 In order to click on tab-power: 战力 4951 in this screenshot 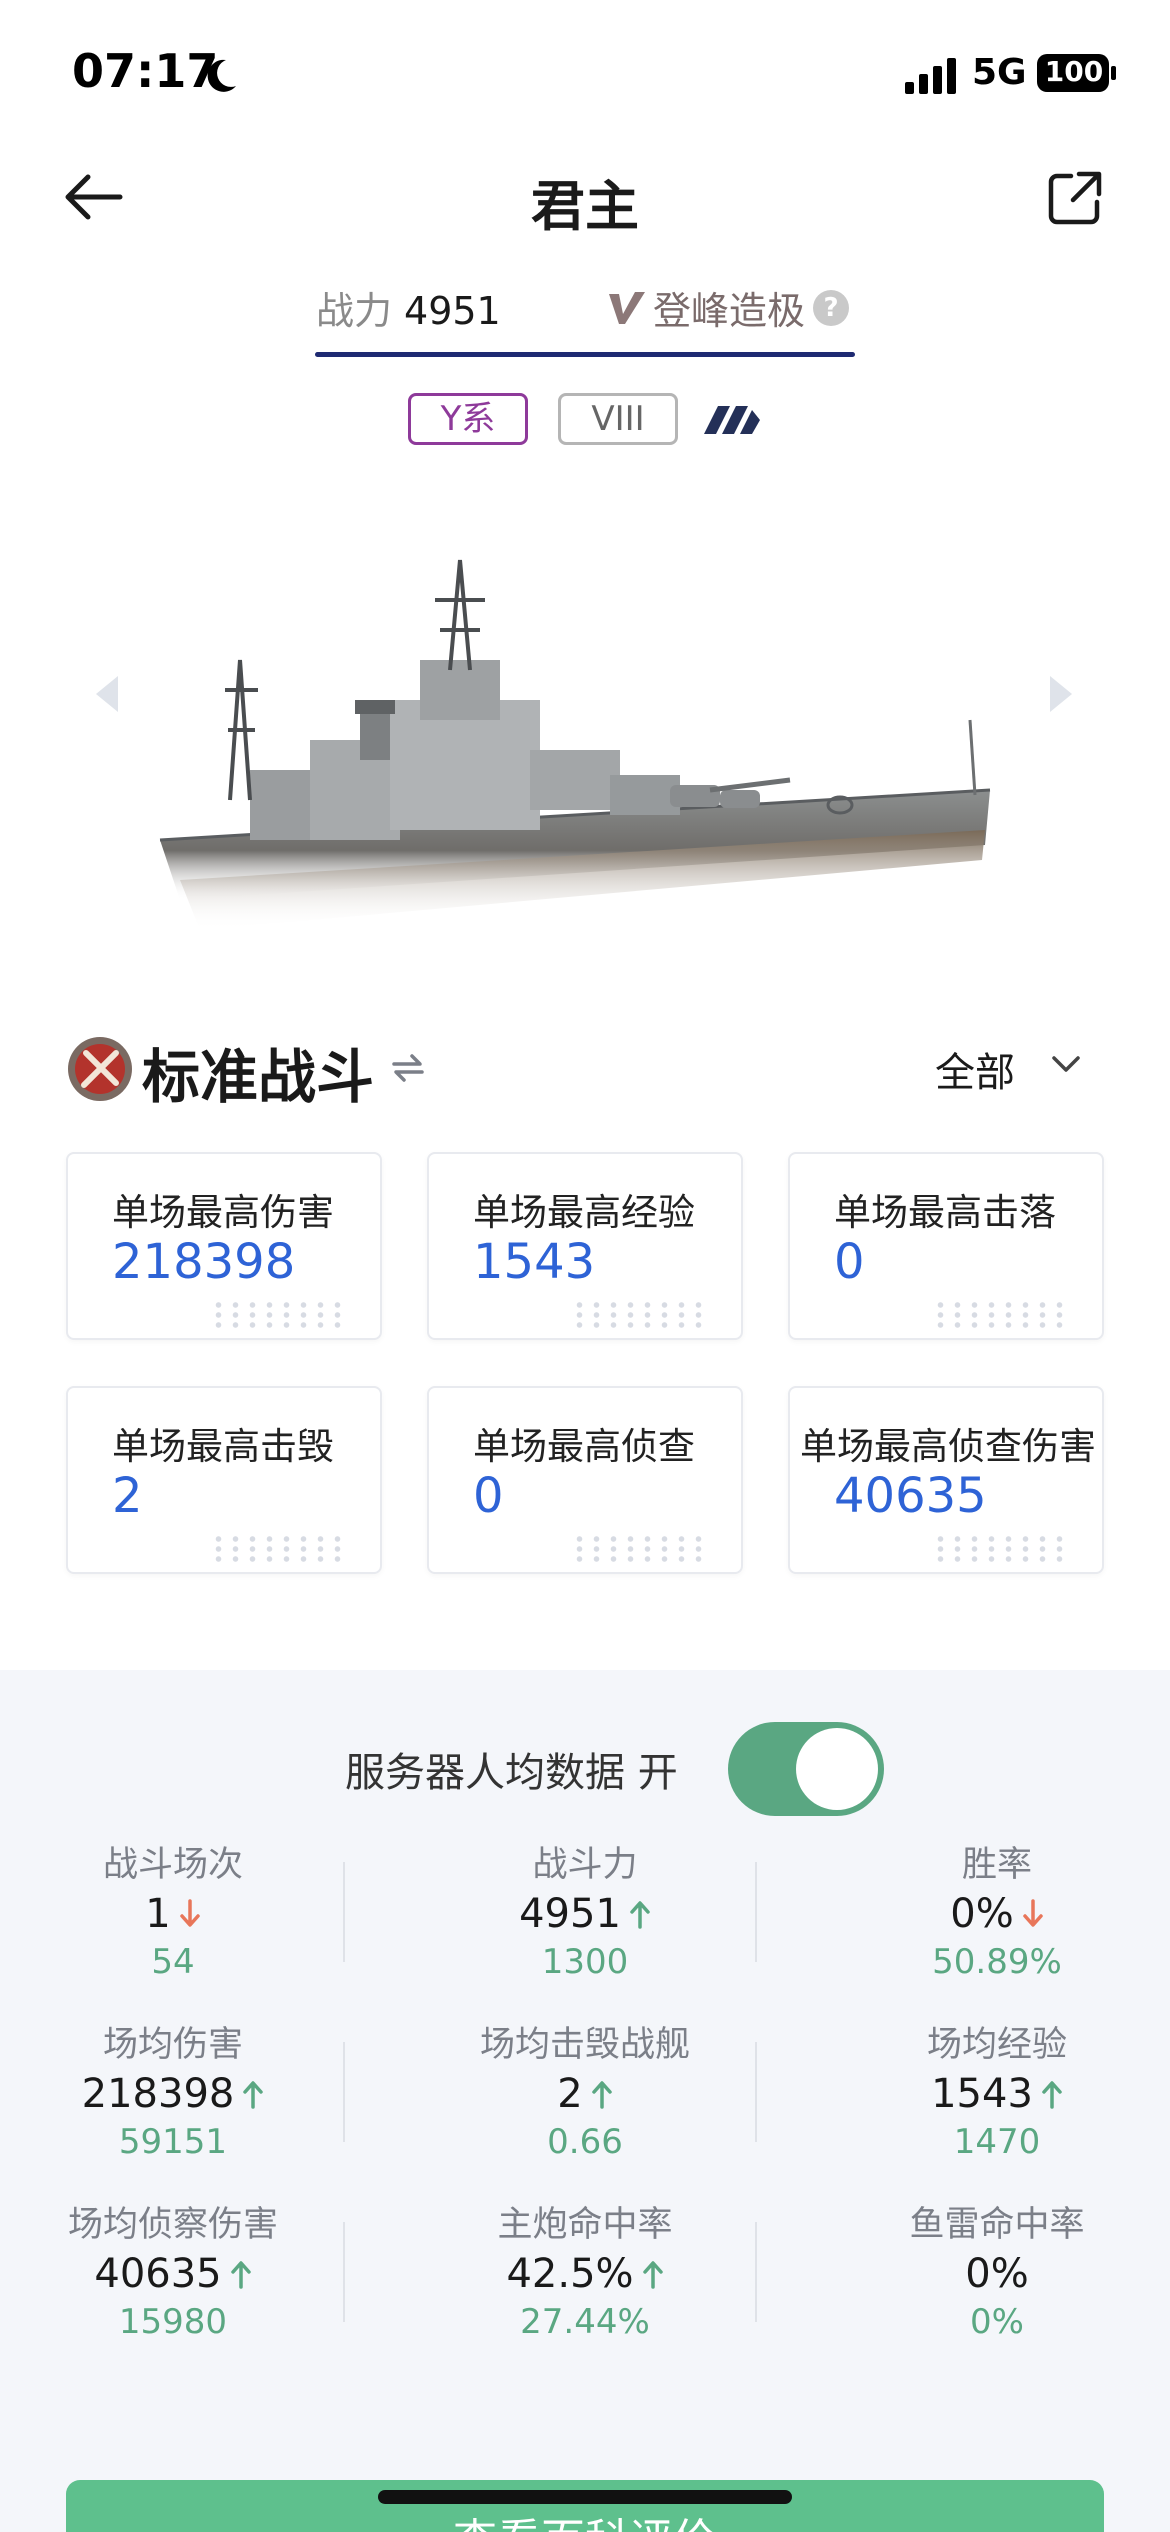, I will do `click(408, 307)`.